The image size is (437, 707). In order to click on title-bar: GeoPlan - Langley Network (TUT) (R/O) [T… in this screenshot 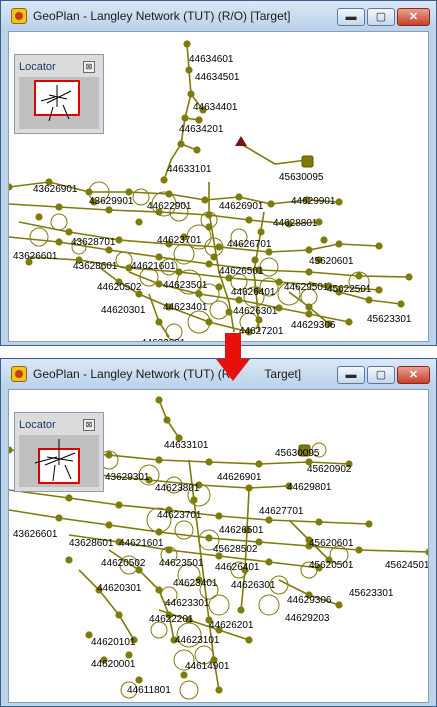, I will do `click(218, 16)`.